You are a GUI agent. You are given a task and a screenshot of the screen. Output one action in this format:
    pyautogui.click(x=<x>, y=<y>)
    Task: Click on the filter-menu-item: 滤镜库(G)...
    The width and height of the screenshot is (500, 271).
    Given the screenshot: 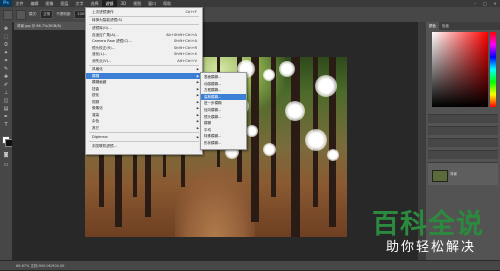 What is the action you would take?
    pyautogui.click(x=144, y=28)
    